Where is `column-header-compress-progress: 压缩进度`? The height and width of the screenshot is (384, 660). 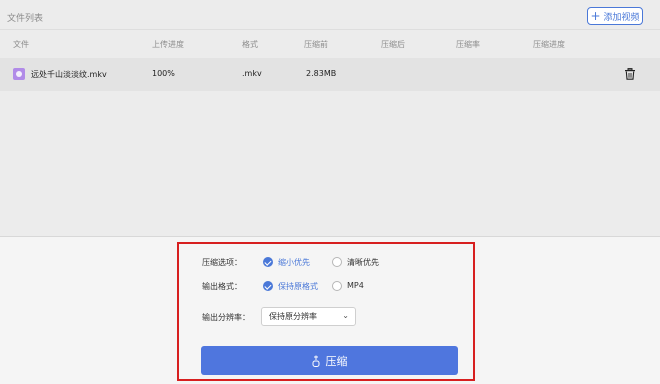
column-header-compress-progress: 压缩进度 is located at coordinates (549, 44).